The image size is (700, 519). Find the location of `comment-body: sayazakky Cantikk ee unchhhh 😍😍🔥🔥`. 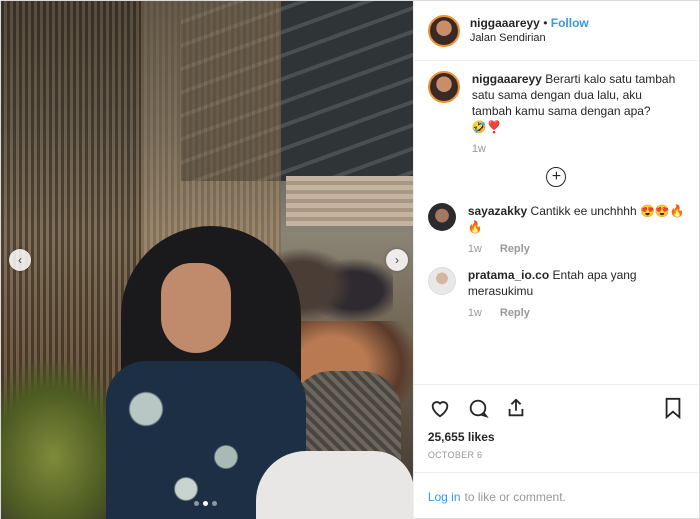

comment-body: sayazakky Cantikk ee unchhhh 😍😍🔥🔥 is located at coordinates (576, 219).